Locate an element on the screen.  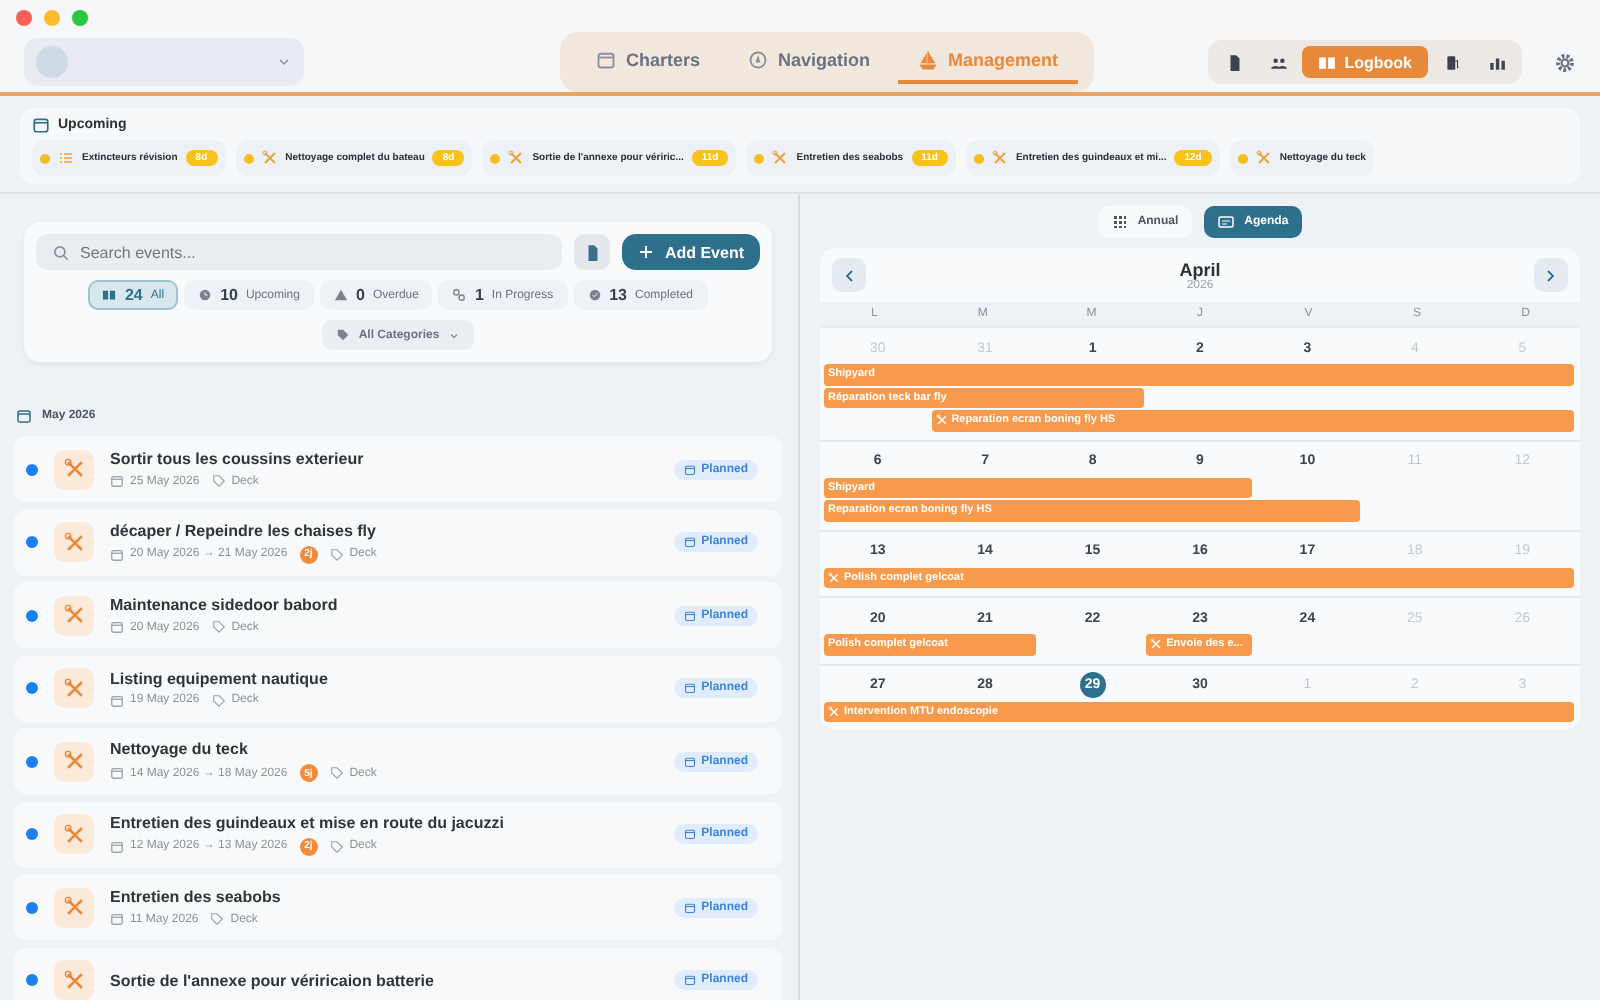
chevron-right-icon is located at coordinates (1550, 275).